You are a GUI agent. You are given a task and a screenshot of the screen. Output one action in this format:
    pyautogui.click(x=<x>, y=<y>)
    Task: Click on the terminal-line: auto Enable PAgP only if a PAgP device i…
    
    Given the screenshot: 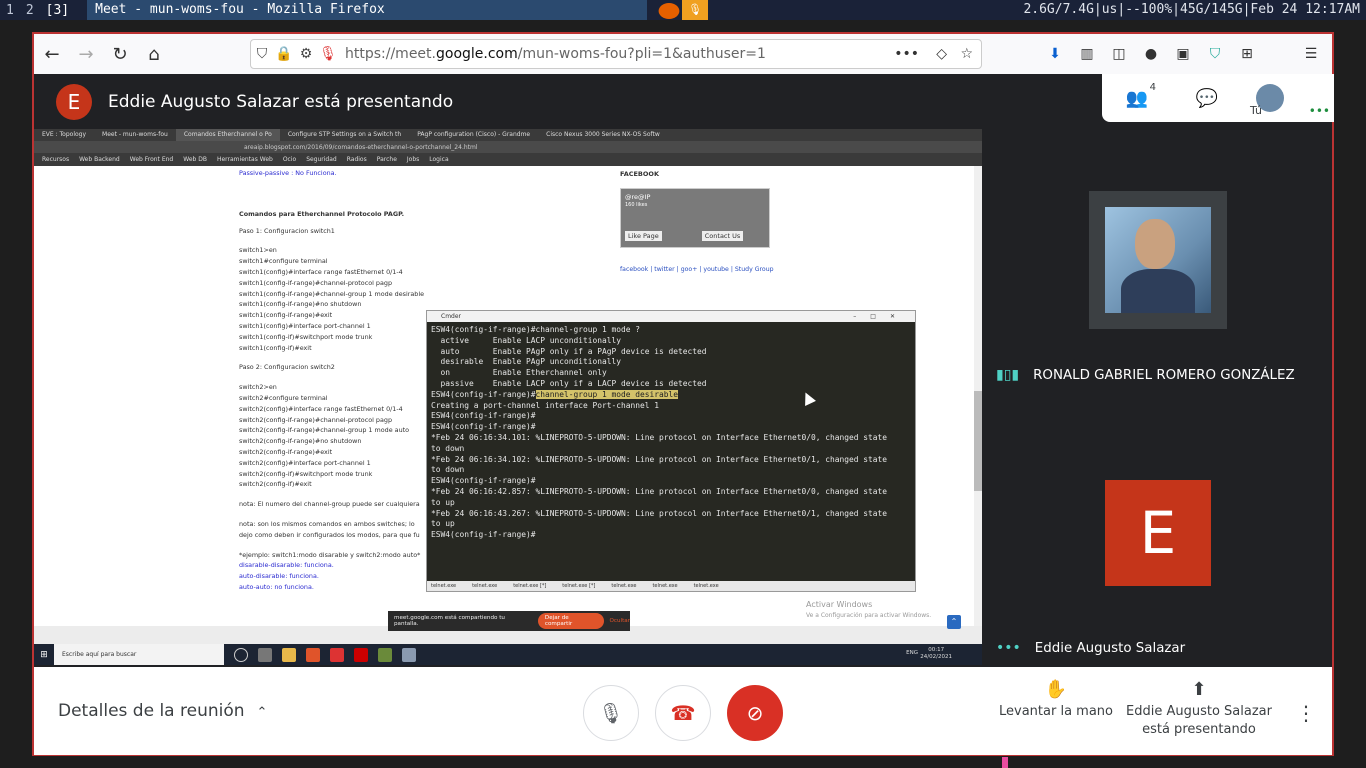 What is the action you would take?
    pyautogui.click(x=569, y=351)
    